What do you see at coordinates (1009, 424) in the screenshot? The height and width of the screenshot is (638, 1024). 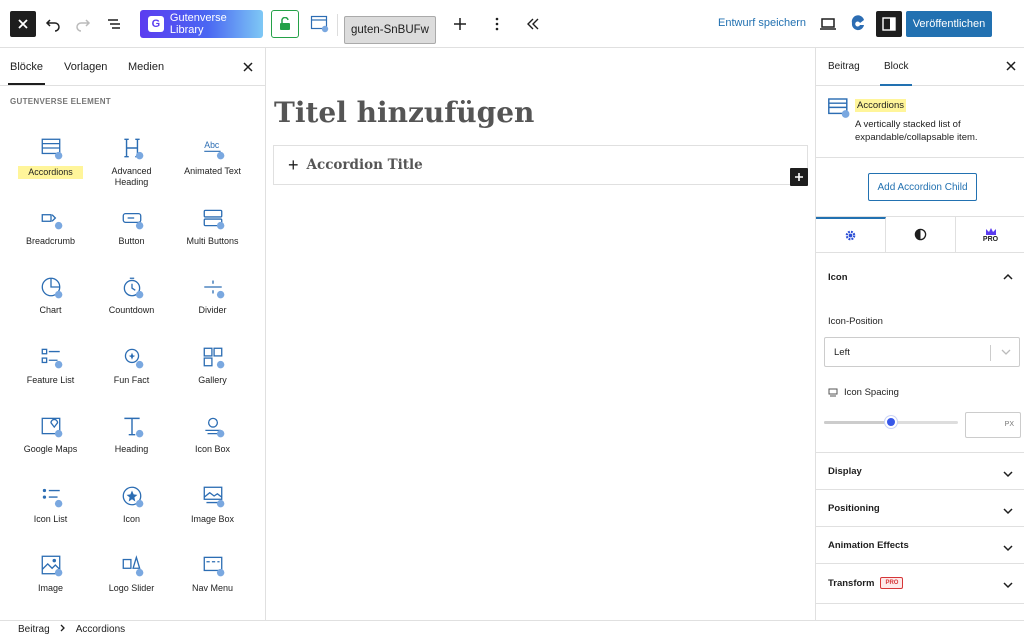 I see `unit-label: PX` at bounding box center [1009, 424].